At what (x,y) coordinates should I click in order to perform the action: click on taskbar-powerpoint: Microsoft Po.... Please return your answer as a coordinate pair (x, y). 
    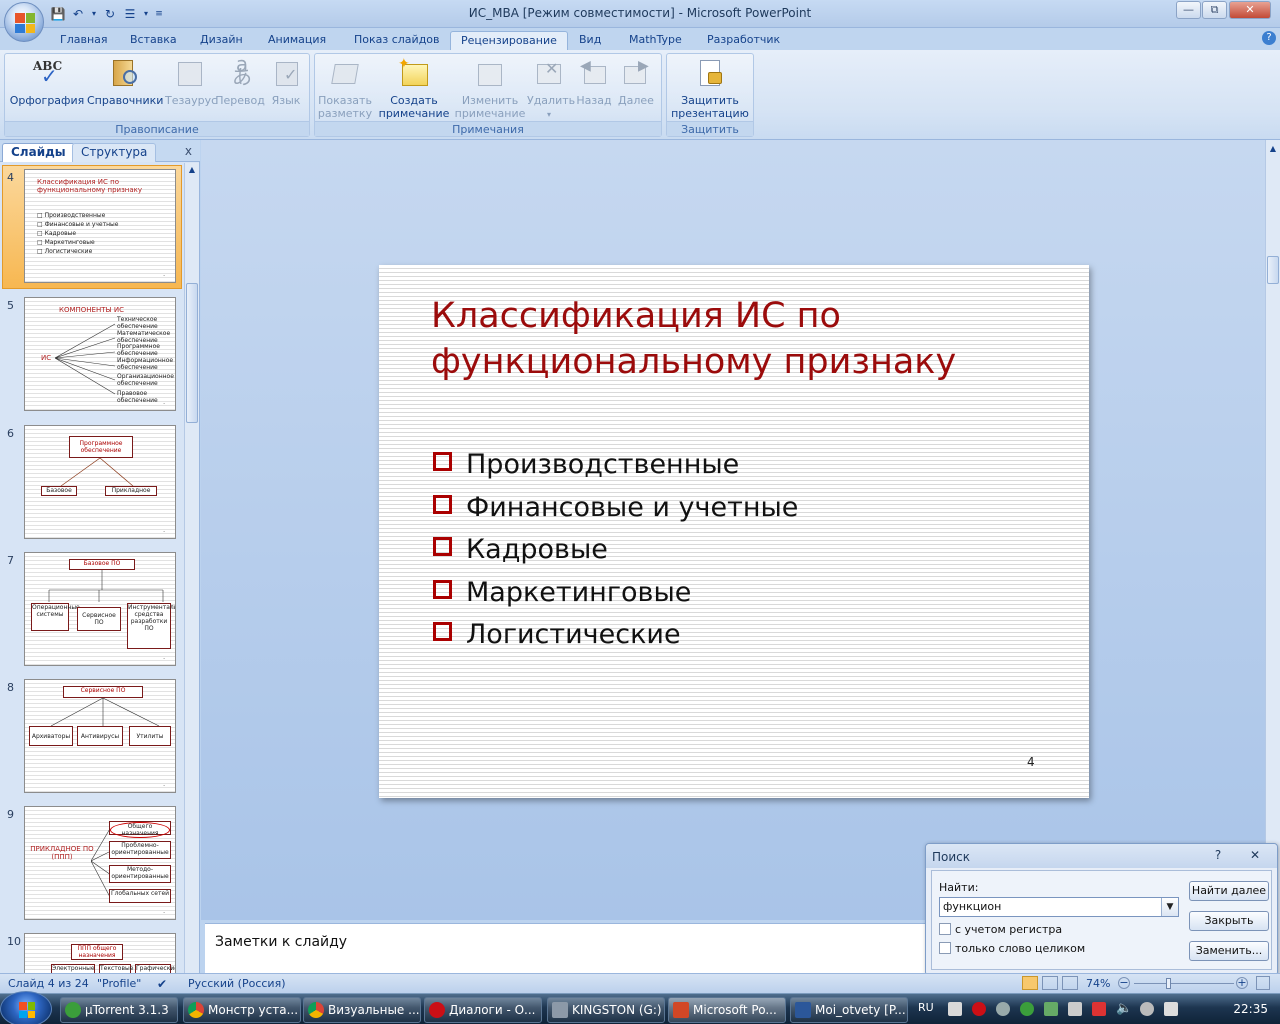
    Looking at the image, I should click on (727, 1010).